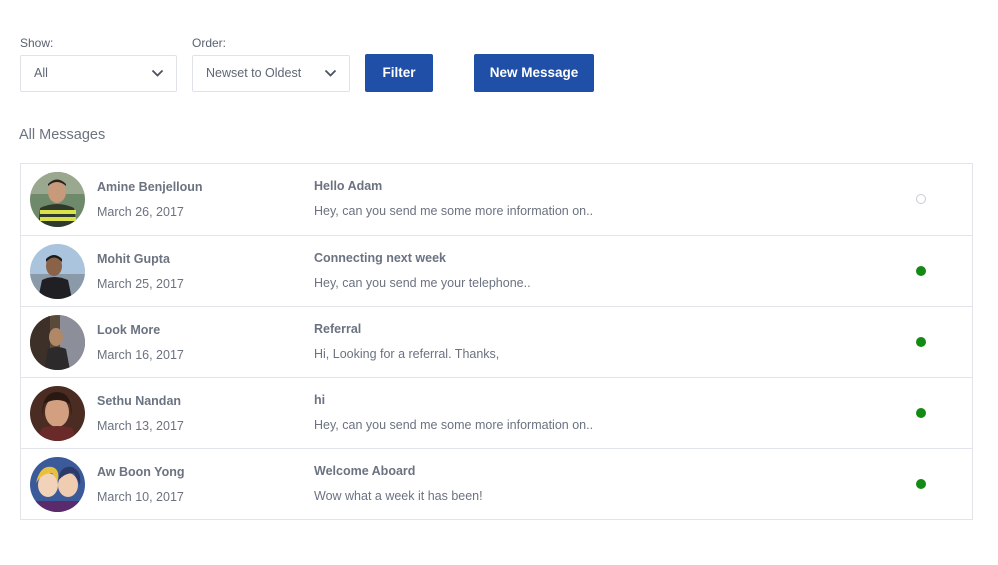 The width and height of the screenshot is (998, 565). Describe the element at coordinates (338, 329) in the screenshot. I see `message-subject: Referral` at that location.